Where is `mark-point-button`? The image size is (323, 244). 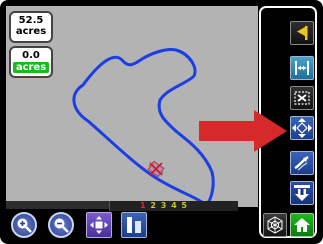 mark-point-button is located at coordinates (302, 33).